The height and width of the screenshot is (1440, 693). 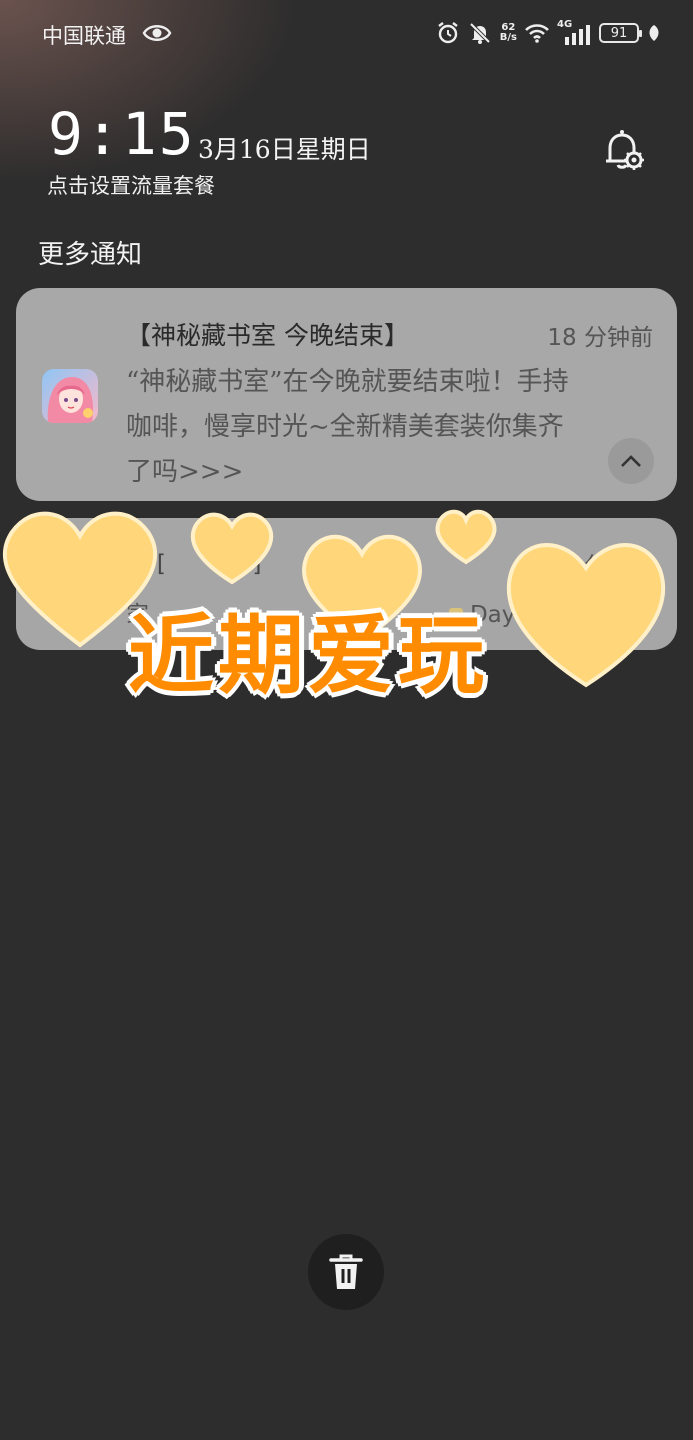 I want to click on status-icons: 62 B/s 4G 91, so click(x=548, y=33).